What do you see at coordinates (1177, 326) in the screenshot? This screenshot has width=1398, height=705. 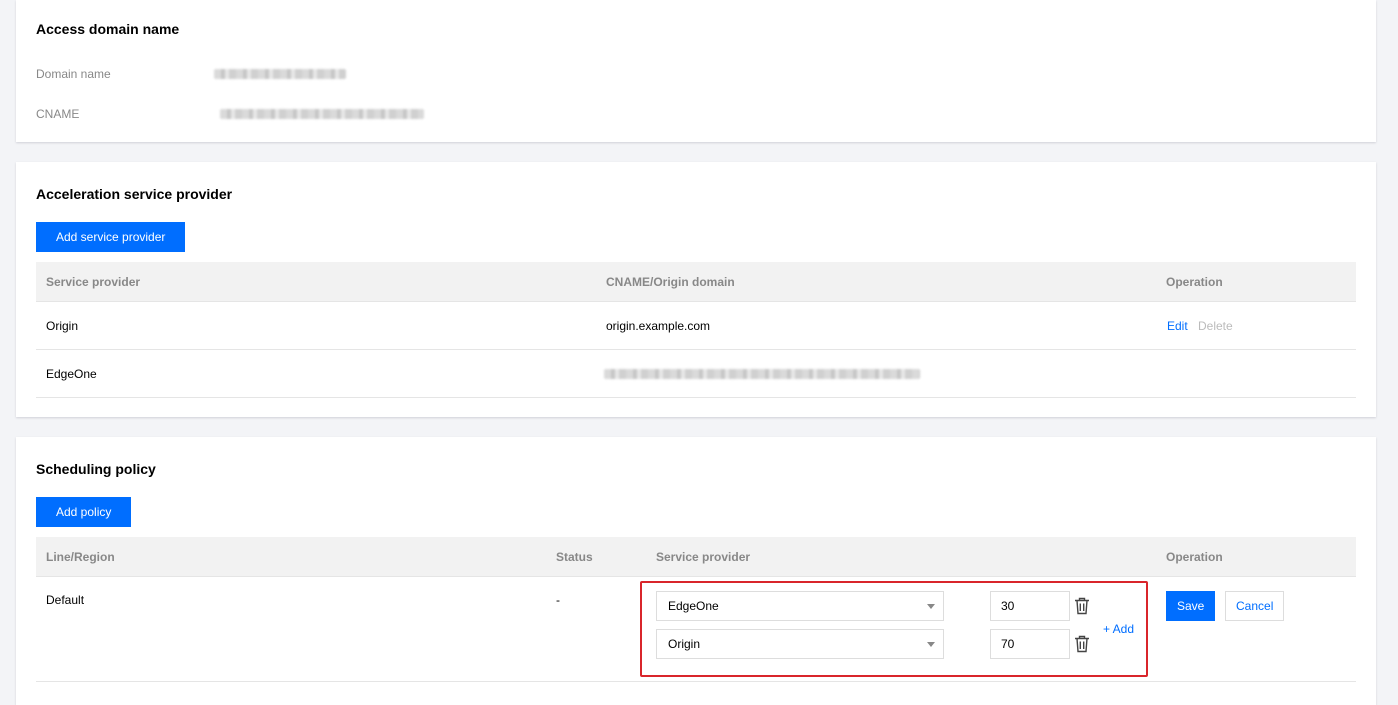 I see `edit-link: Edit` at bounding box center [1177, 326].